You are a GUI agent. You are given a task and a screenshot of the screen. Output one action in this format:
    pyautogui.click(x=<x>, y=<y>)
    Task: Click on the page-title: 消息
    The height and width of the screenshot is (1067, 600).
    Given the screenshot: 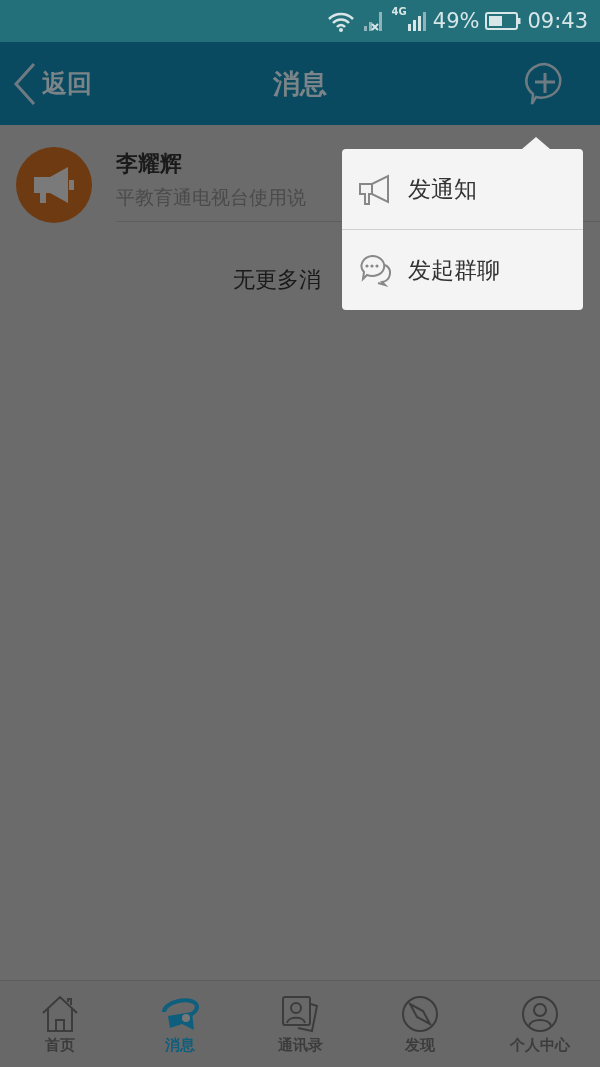 What is the action you would take?
    pyautogui.click(x=300, y=83)
    